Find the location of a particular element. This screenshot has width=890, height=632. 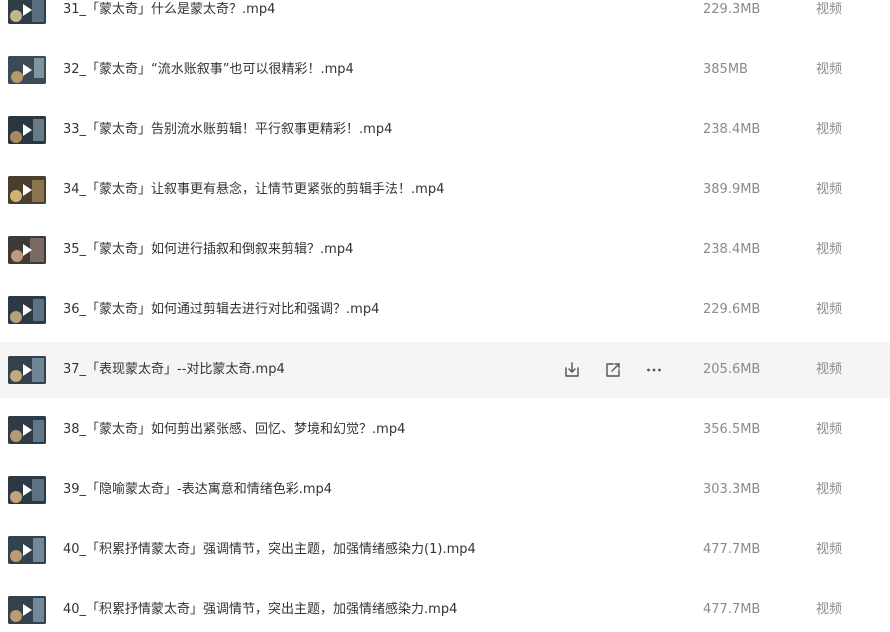

more-icon is located at coordinates (654, 370).